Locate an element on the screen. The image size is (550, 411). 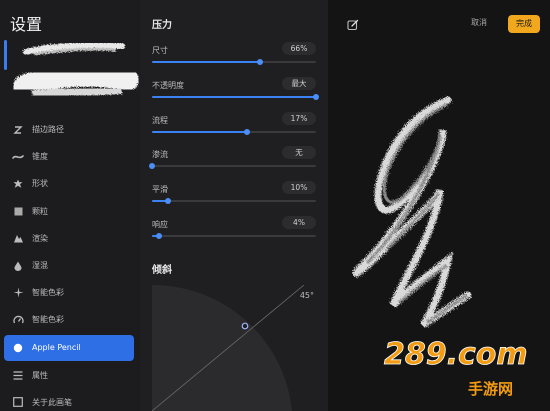
flow-slider-fill is located at coordinates (200, 132).